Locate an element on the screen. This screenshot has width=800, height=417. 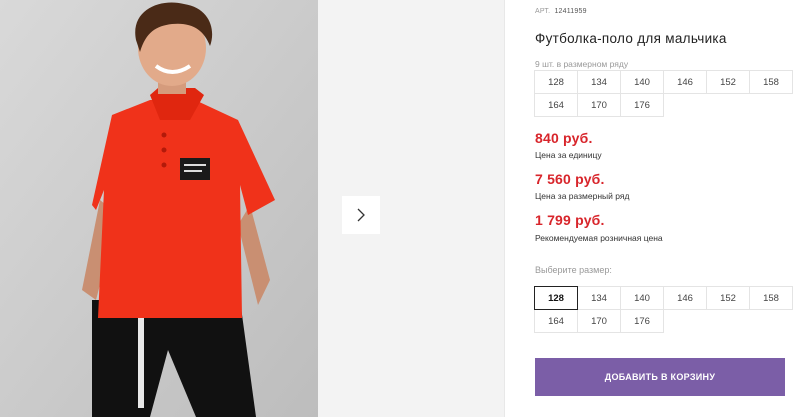
product-title: Футболка-поло для мальчика is located at coordinates (631, 38).